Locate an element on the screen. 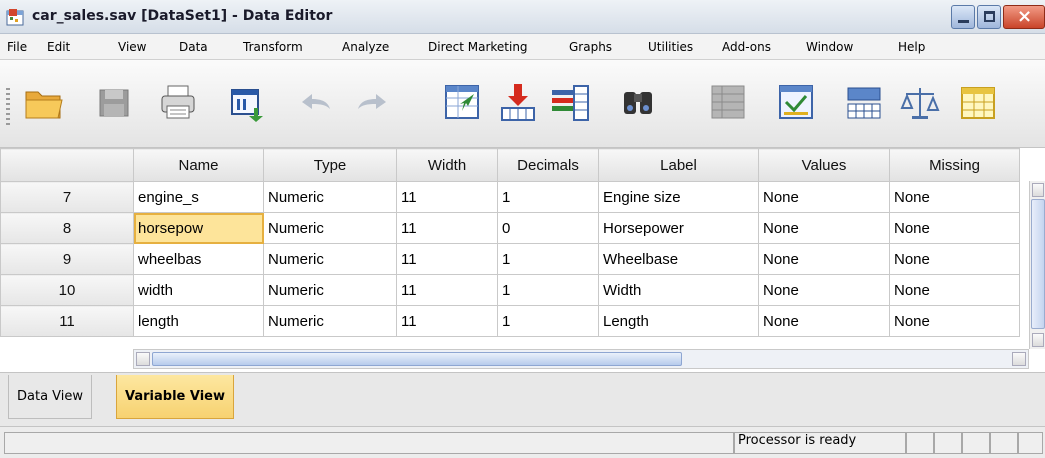 This screenshot has width=1045, height=458. menu-view: View is located at coordinates (132, 47).